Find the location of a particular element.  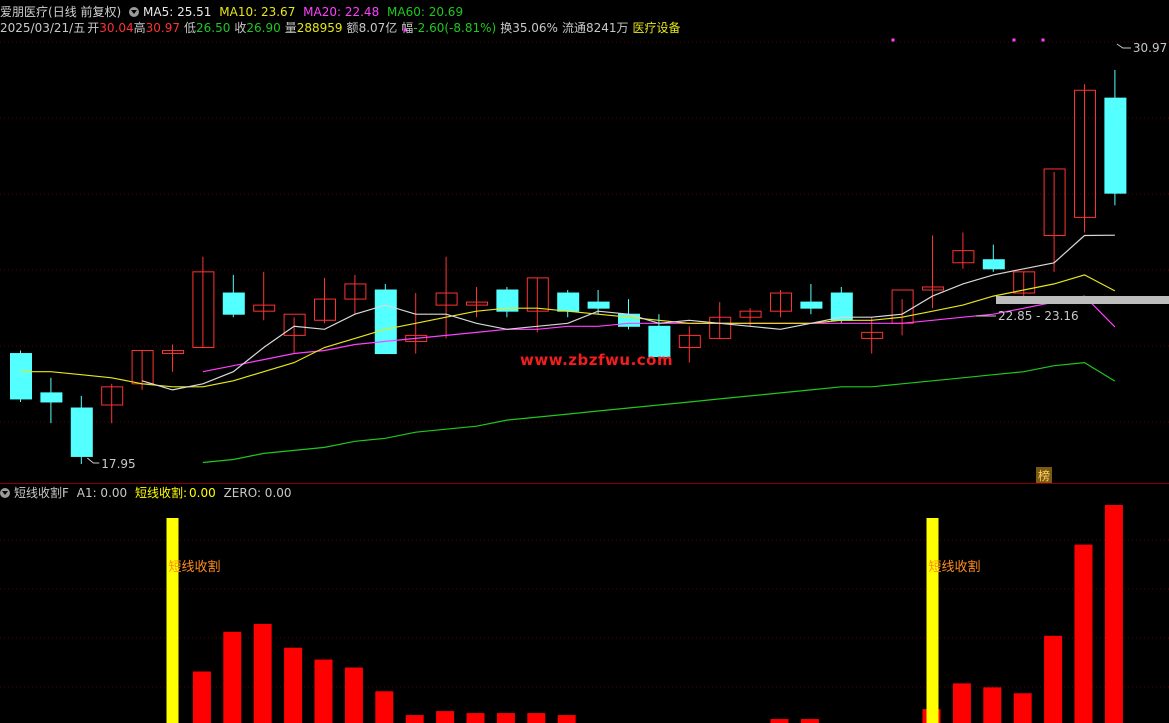

range-mark: 22.85 - 23.16 is located at coordinates (1038, 316).